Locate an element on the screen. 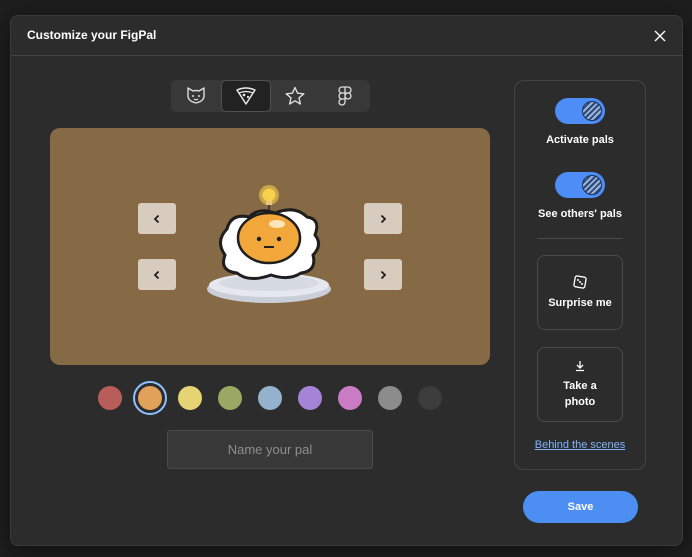  next-accessory-button is located at coordinates (383, 218).